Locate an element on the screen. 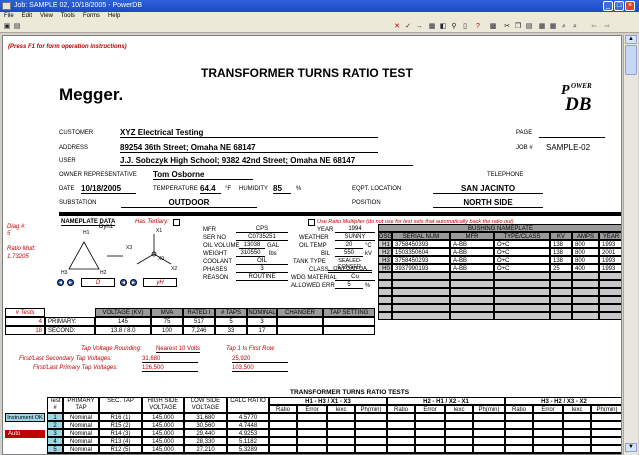 This screenshot has width=639, height=455. bushing-cell: 138 is located at coordinates (561, 252).